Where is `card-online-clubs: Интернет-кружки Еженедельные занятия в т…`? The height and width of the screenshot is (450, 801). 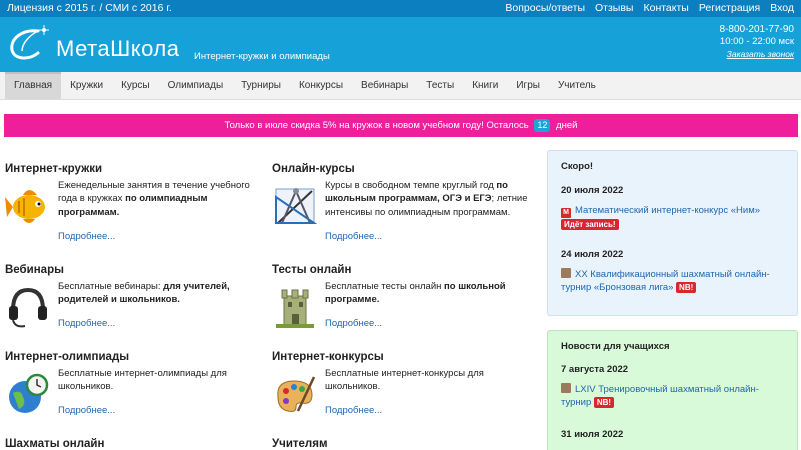 card-online-clubs: Интернет-кружки Еженедельные занятия в т… is located at coordinates (135, 203).